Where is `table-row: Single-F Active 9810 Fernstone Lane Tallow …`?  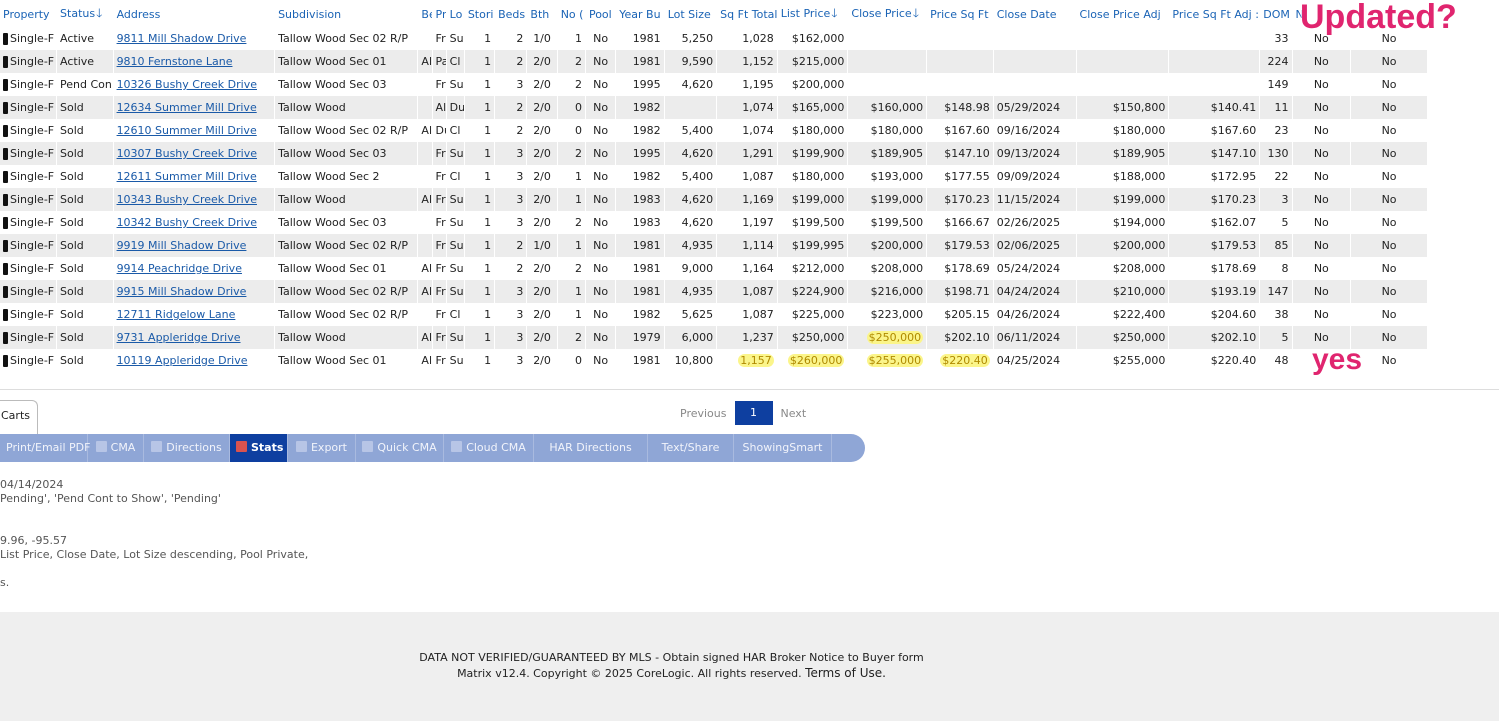
table-row: Single-F Active 9810 Fernstone Lane Tallow … is located at coordinates (714, 61).